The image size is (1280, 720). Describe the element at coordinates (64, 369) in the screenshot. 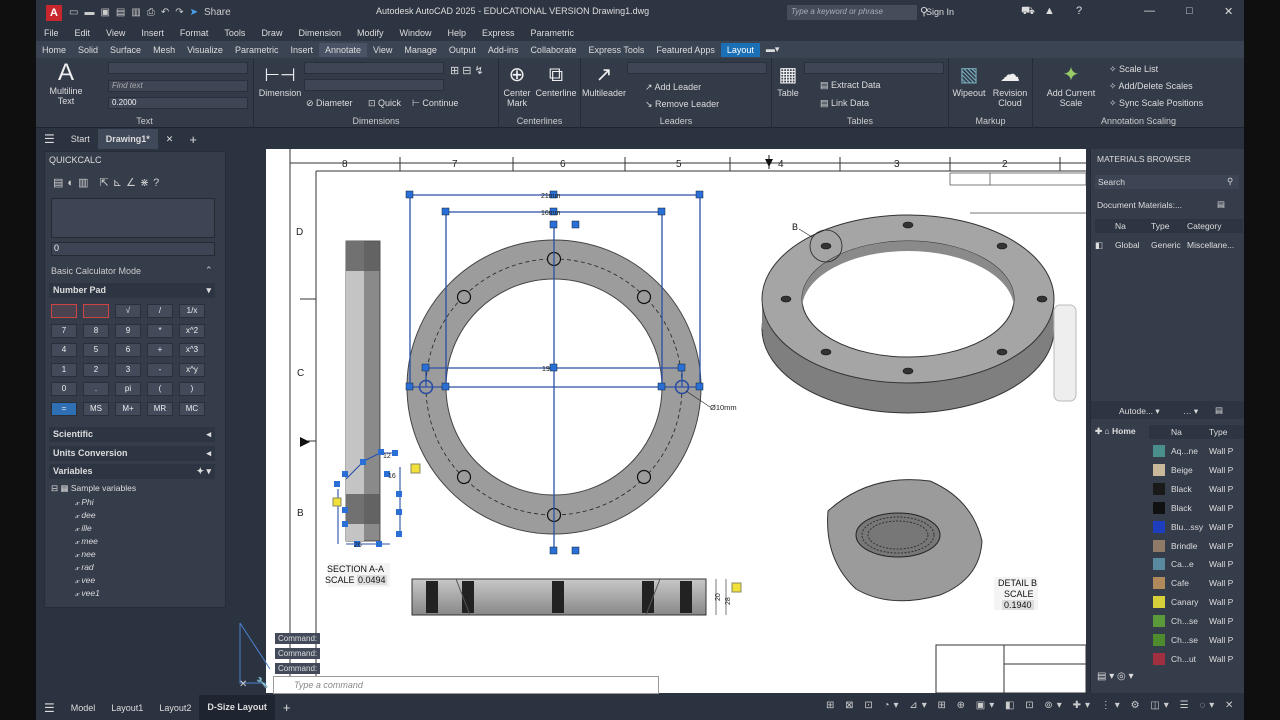

I see `calc-key: 1` at that location.